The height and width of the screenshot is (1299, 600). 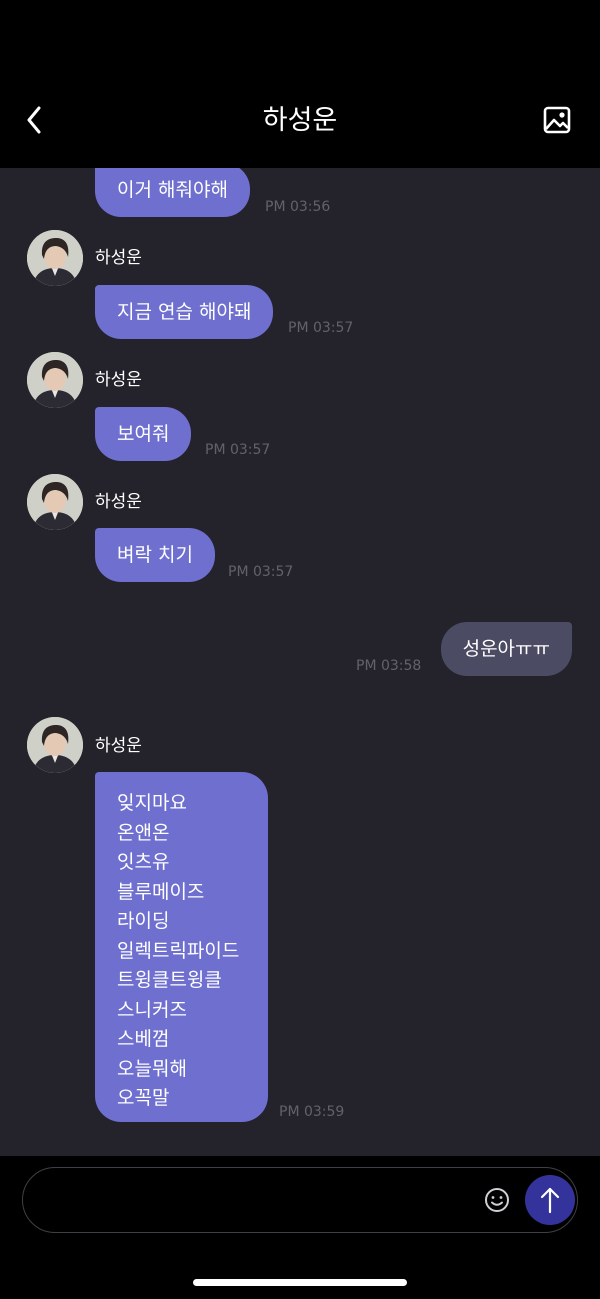 What do you see at coordinates (263, 1202) in the screenshot?
I see `message-input` at bounding box center [263, 1202].